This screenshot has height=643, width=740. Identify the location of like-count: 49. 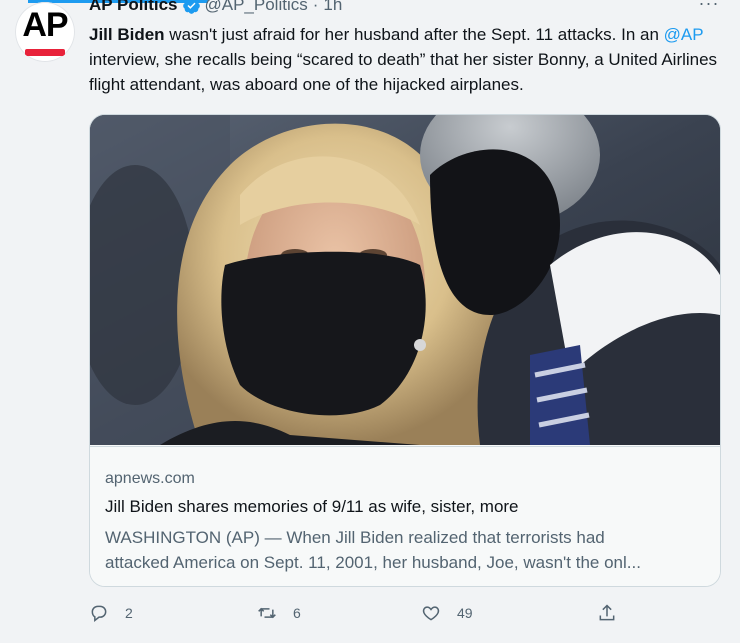
(465, 613).